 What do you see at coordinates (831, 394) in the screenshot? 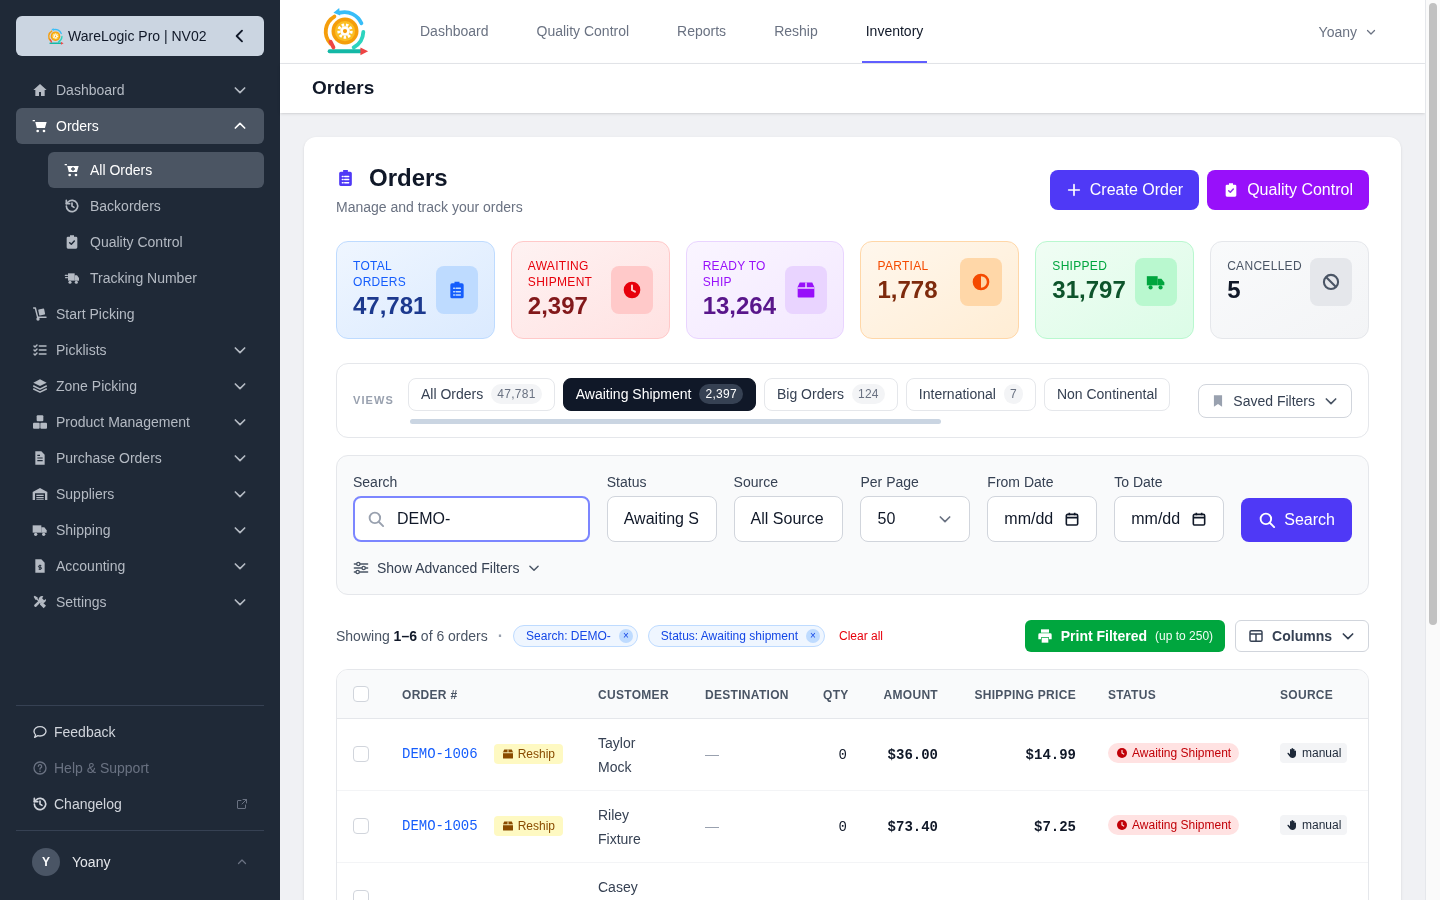
I see `view-tab: Big Orders 124` at bounding box center [831, 394].